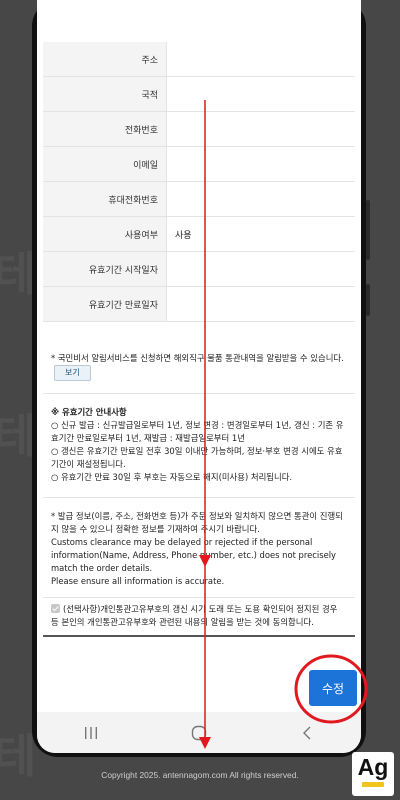 The width and height of the screenshot is (400, 800). I want to click on recent-apps-icon, so click(91, 733).